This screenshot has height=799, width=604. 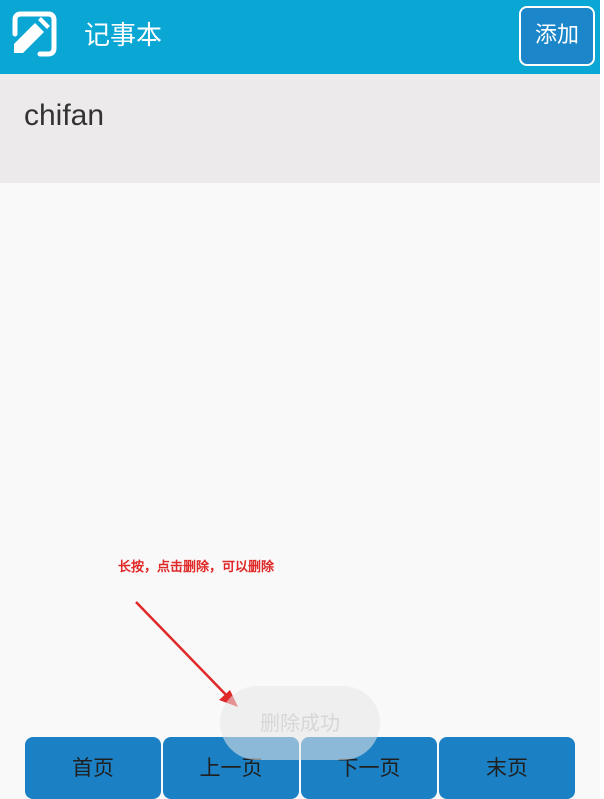 What do you see at coordinates (507, 768) in the screenshot?
I see `last-page-button: 末页` at bounding box center [507, 768].